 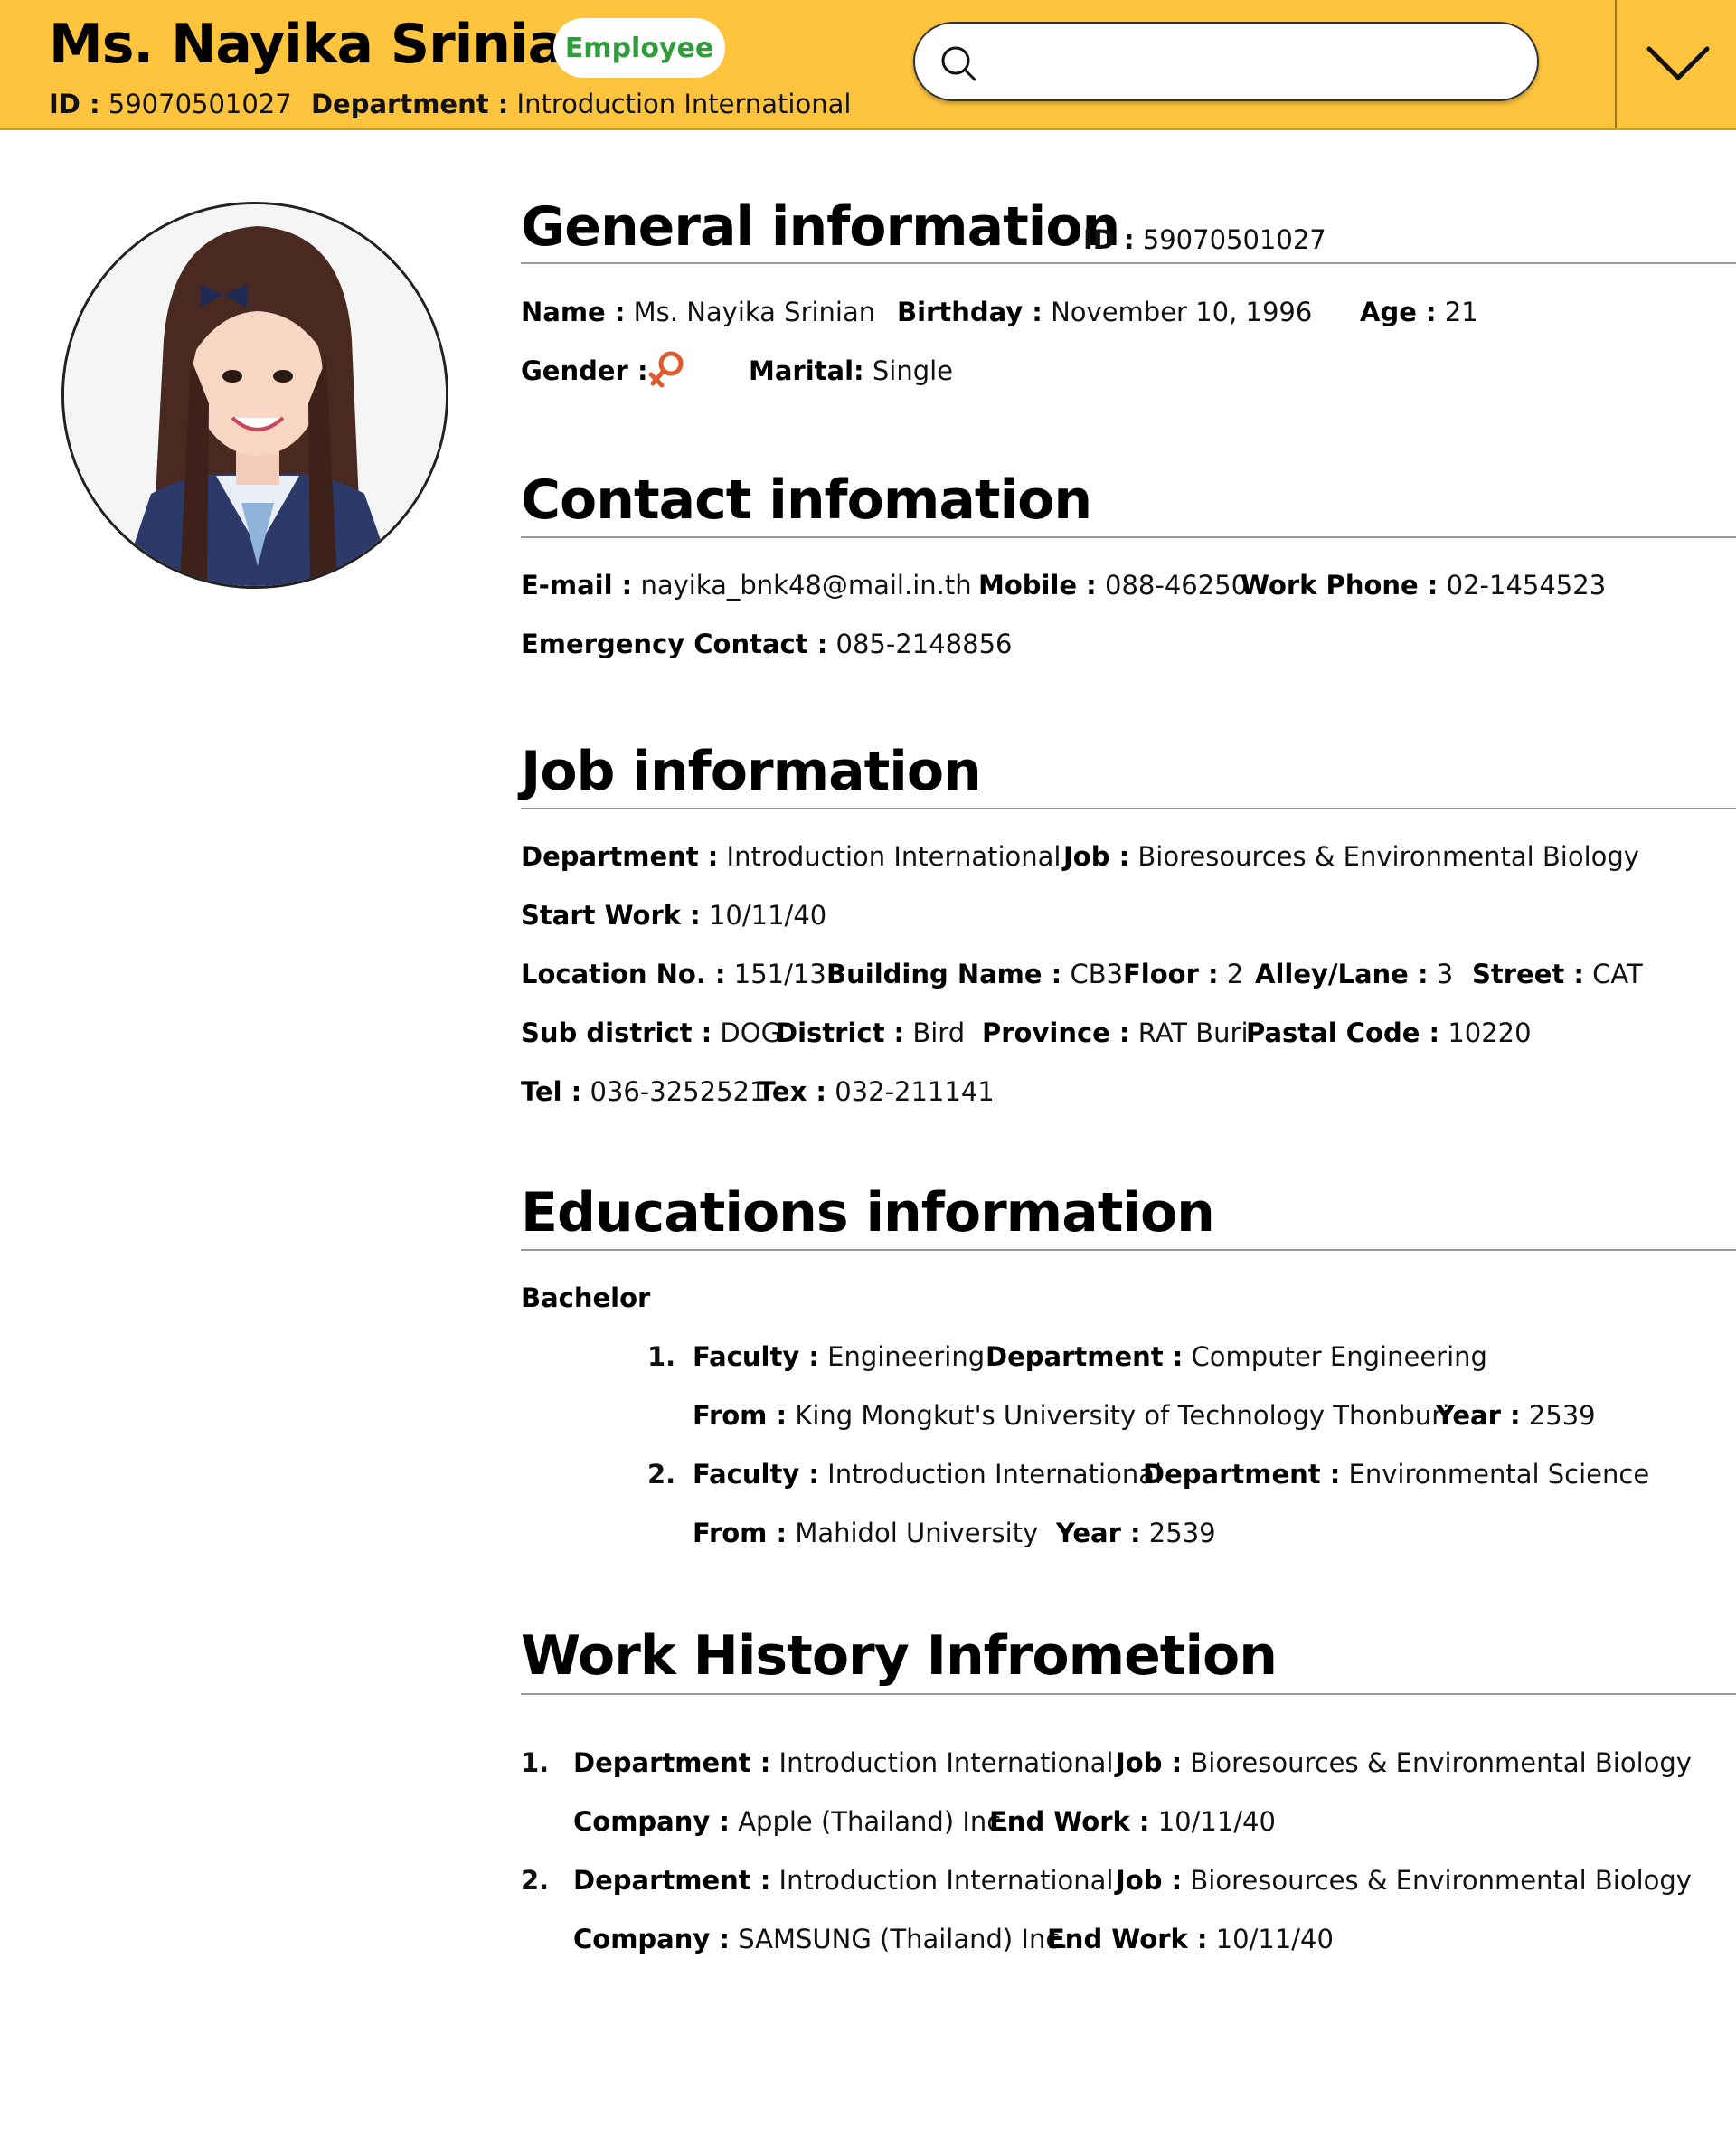 I want to click on name-label: Name :, so click(x=573, y=312).